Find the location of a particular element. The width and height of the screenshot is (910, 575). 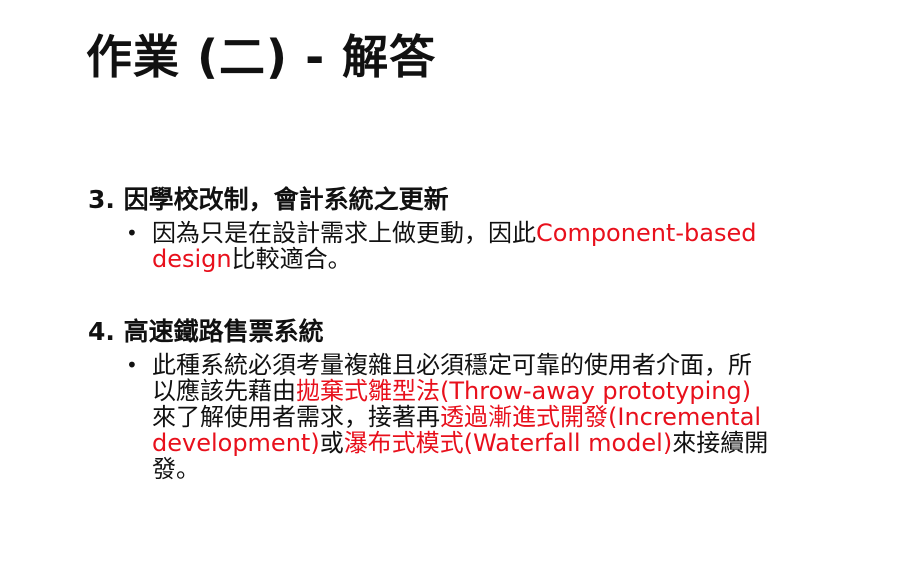

highlight-text: Component-based is located at coordinates (646, 233).